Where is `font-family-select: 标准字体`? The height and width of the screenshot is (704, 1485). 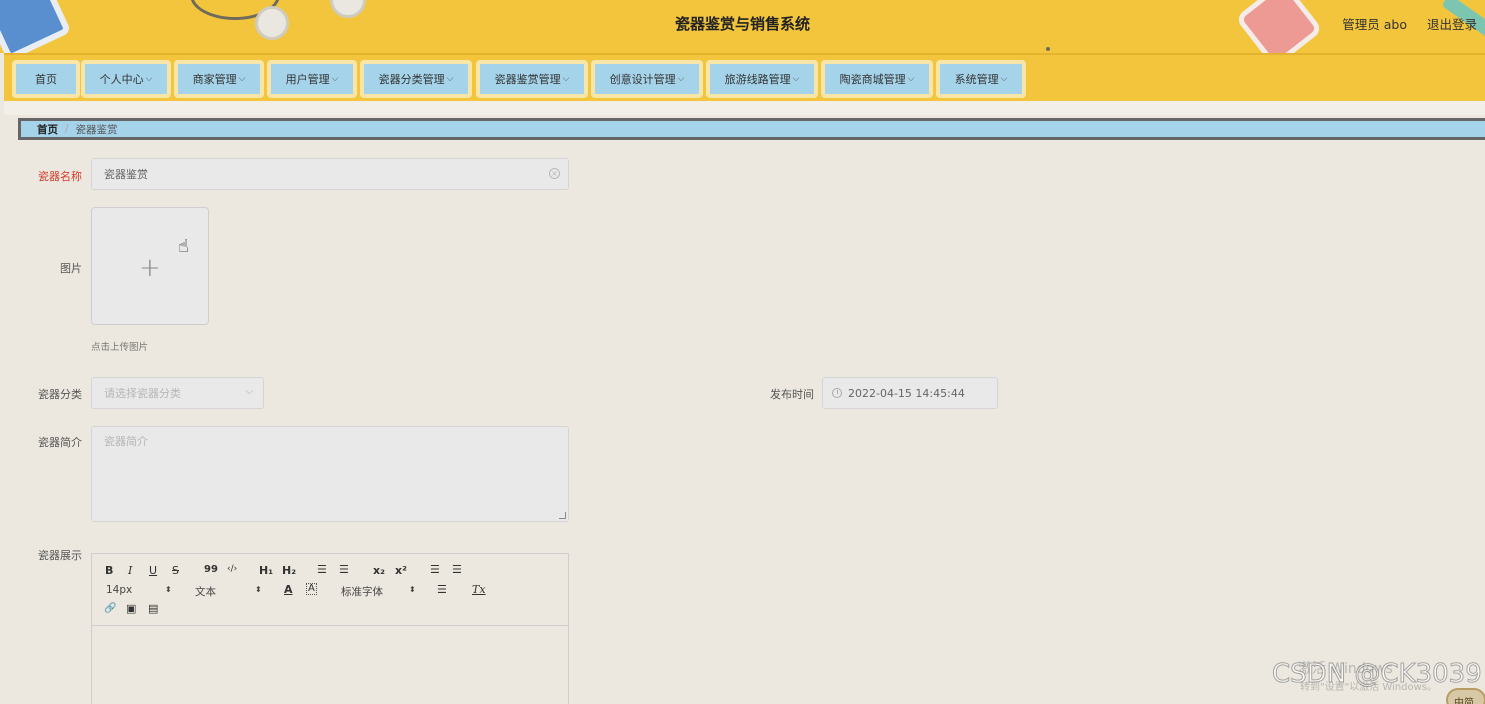
font-family-select: 标准字体 is located at coordinates (362, 591).